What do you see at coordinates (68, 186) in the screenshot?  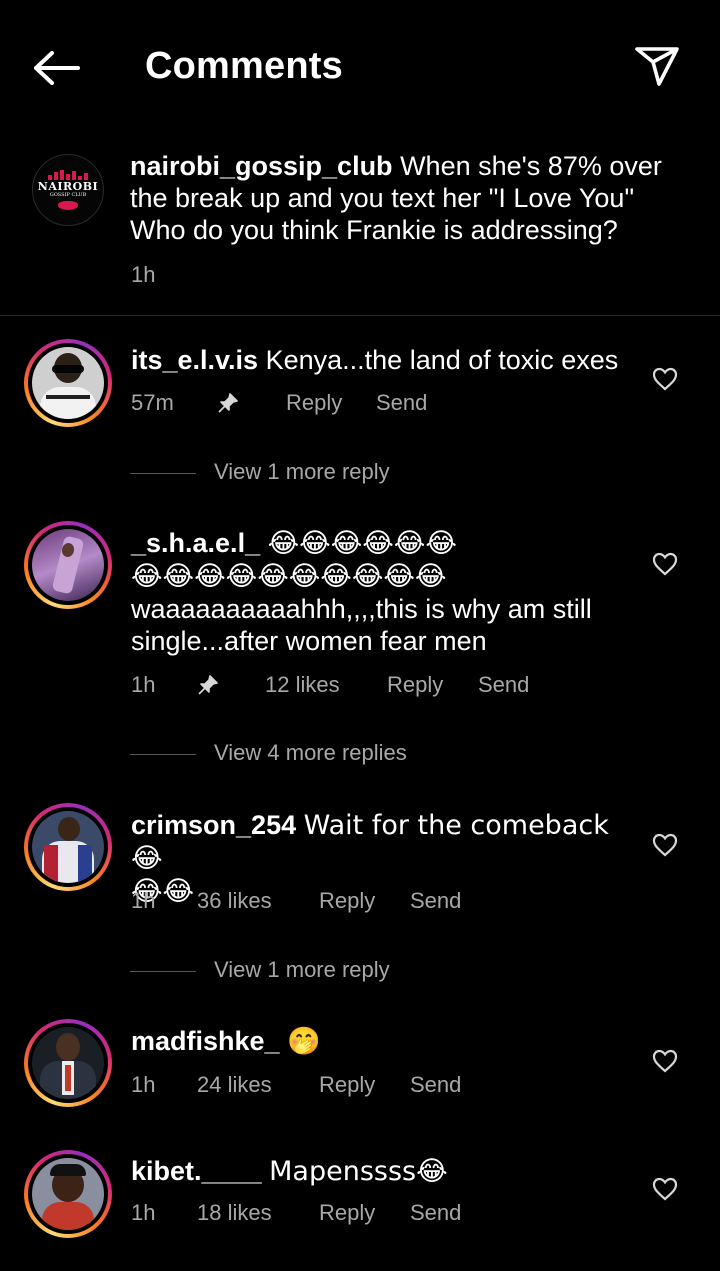 I see `logo-line1: NAIROBI` at bounding box center [68, 186].